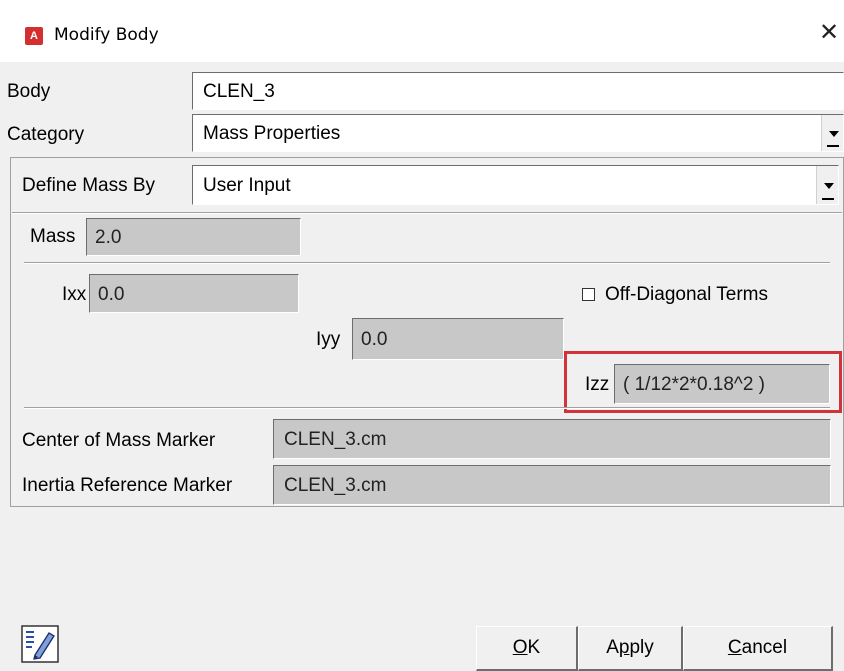  What do you see at coordinates (641, 647) in the screenshot?
I see `apply-rest: ply` at bounding box center [641, 647].